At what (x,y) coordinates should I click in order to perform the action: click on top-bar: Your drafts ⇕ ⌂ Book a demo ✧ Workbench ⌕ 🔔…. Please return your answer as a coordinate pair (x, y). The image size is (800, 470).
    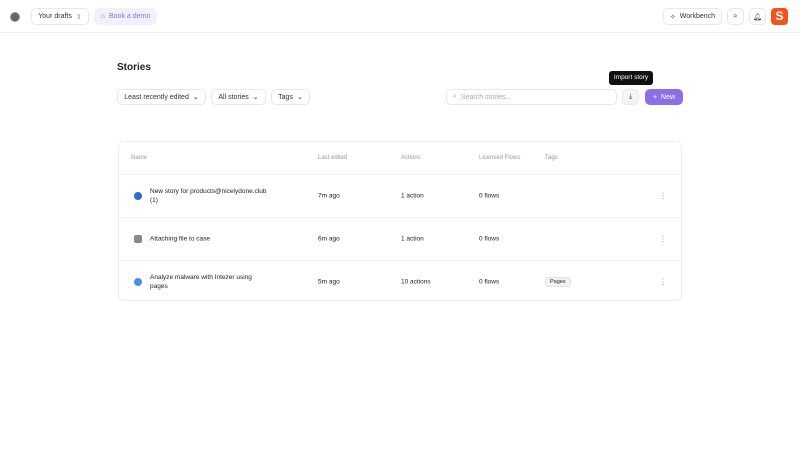
    Looking at the image, I should click on (400, 16).